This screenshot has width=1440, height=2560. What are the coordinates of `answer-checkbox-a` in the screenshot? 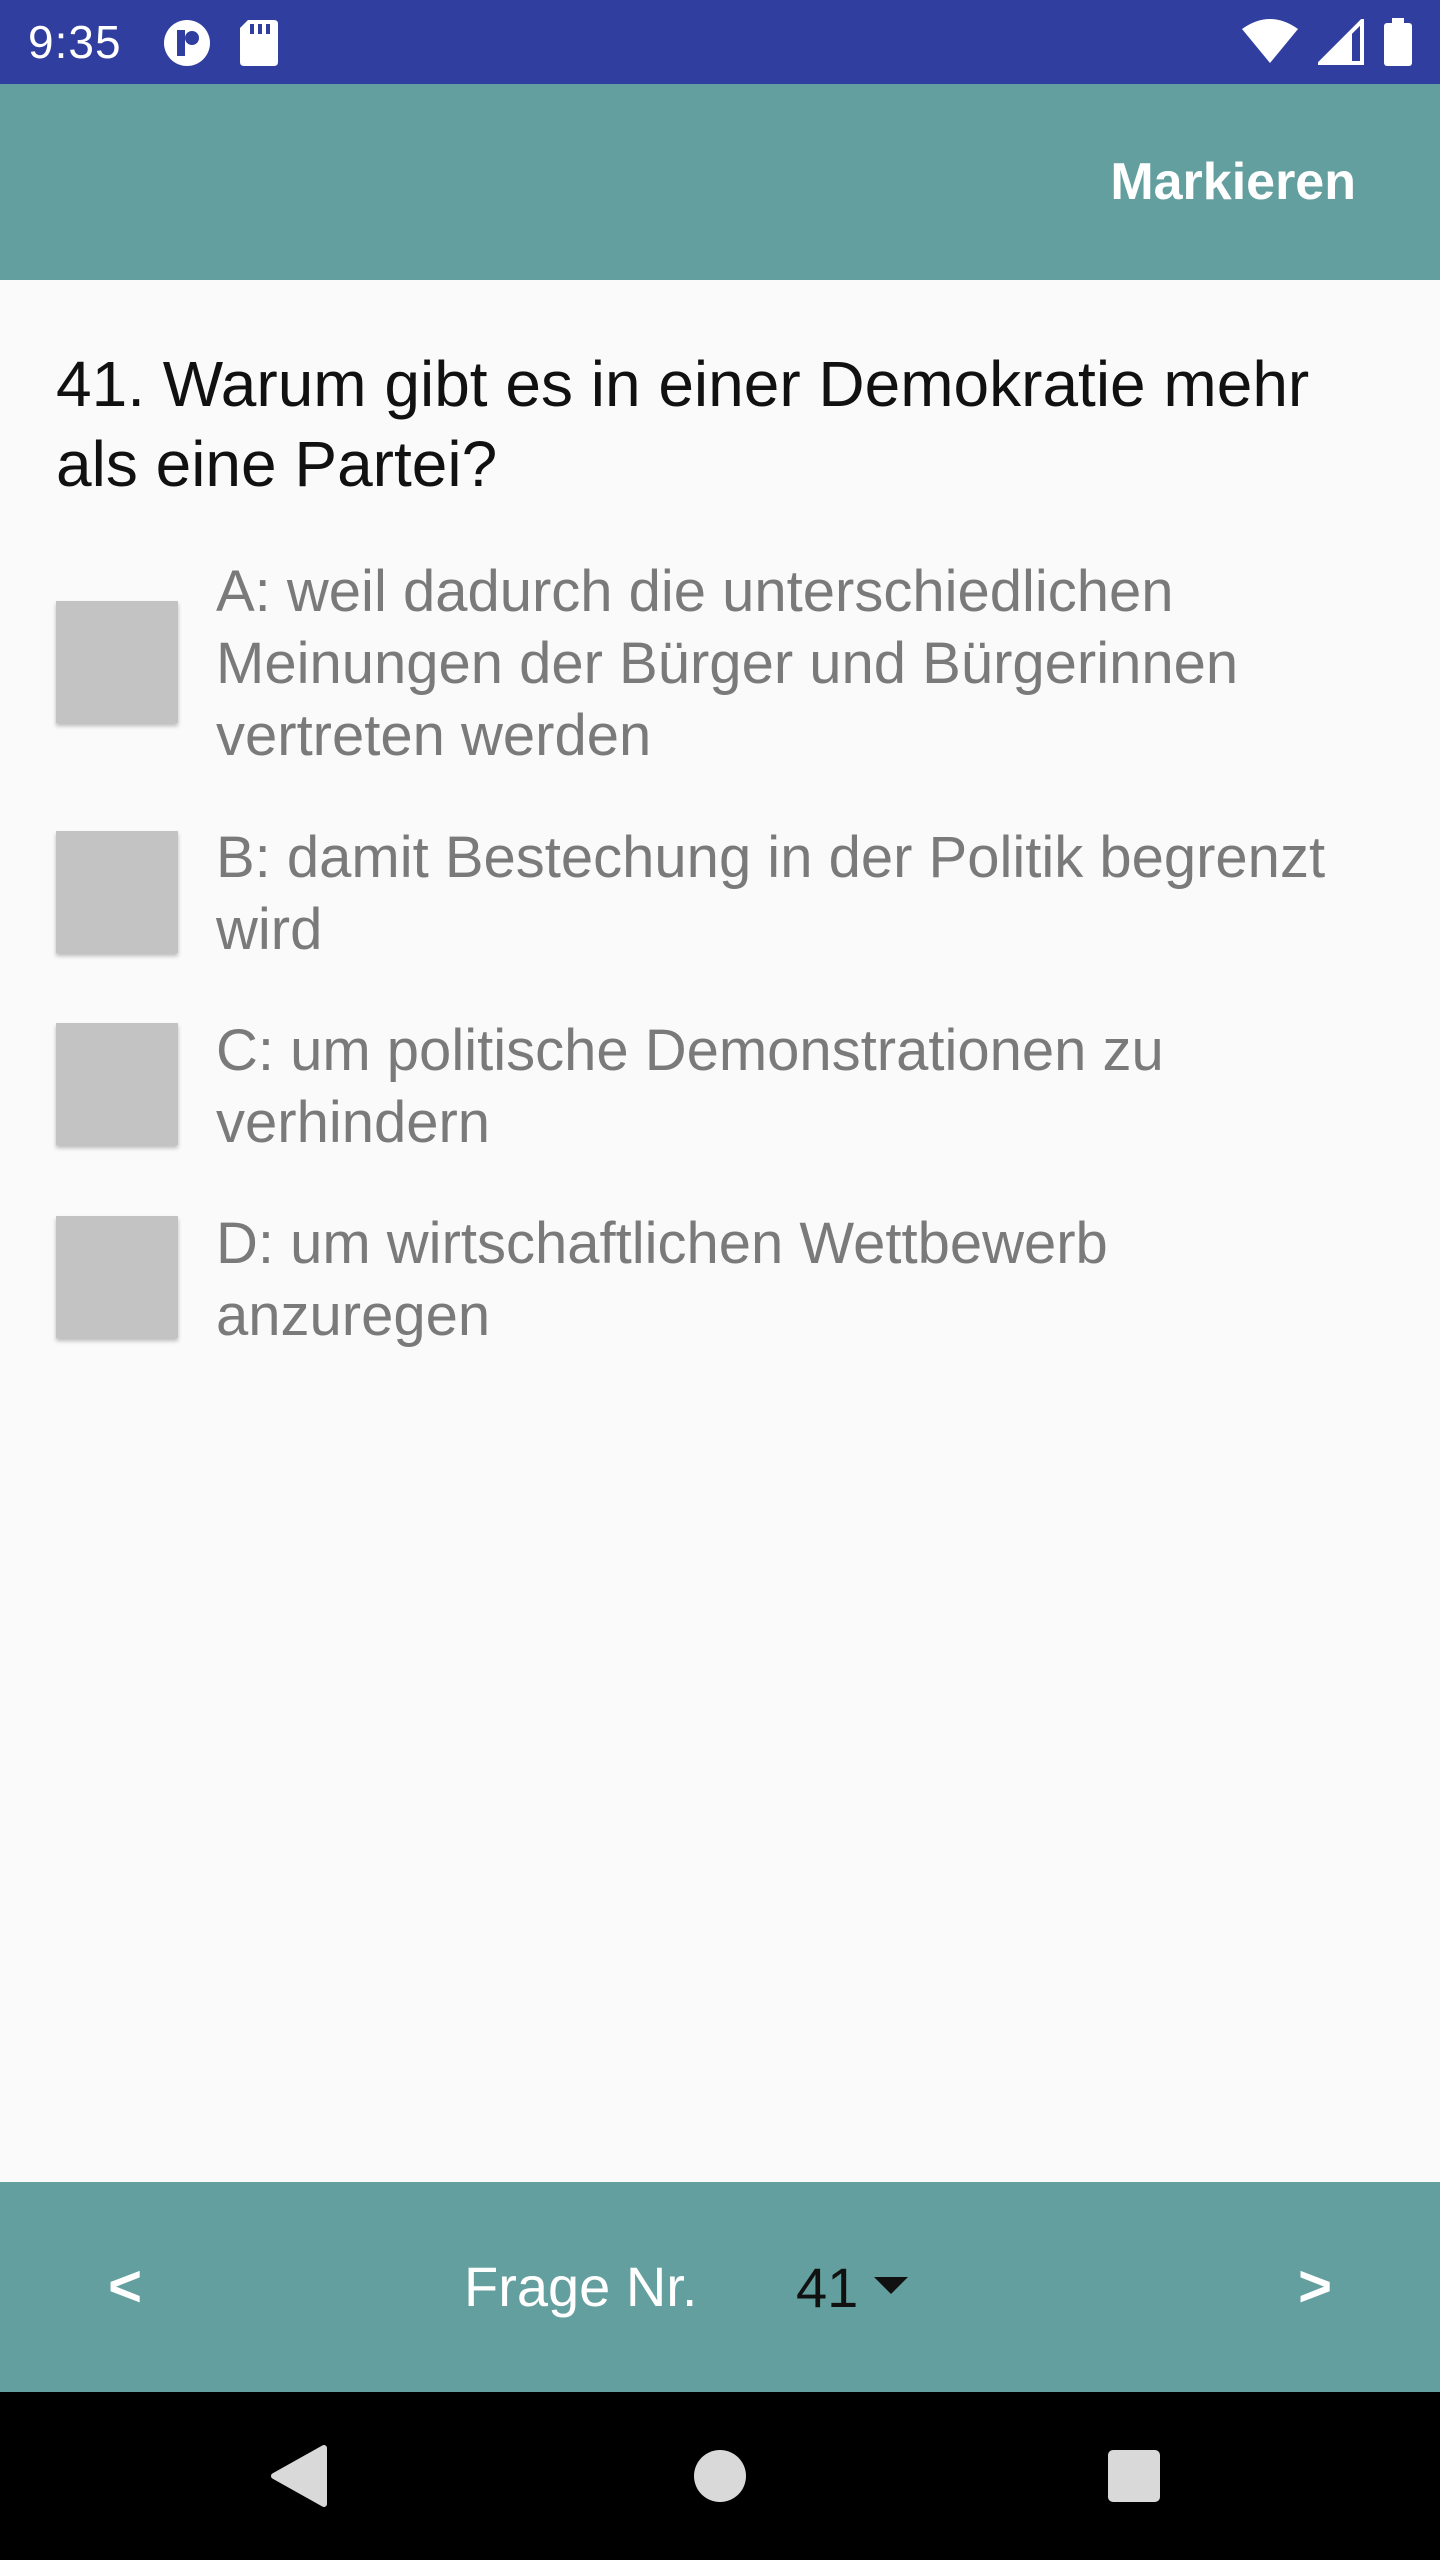 It's located at (117, 662).